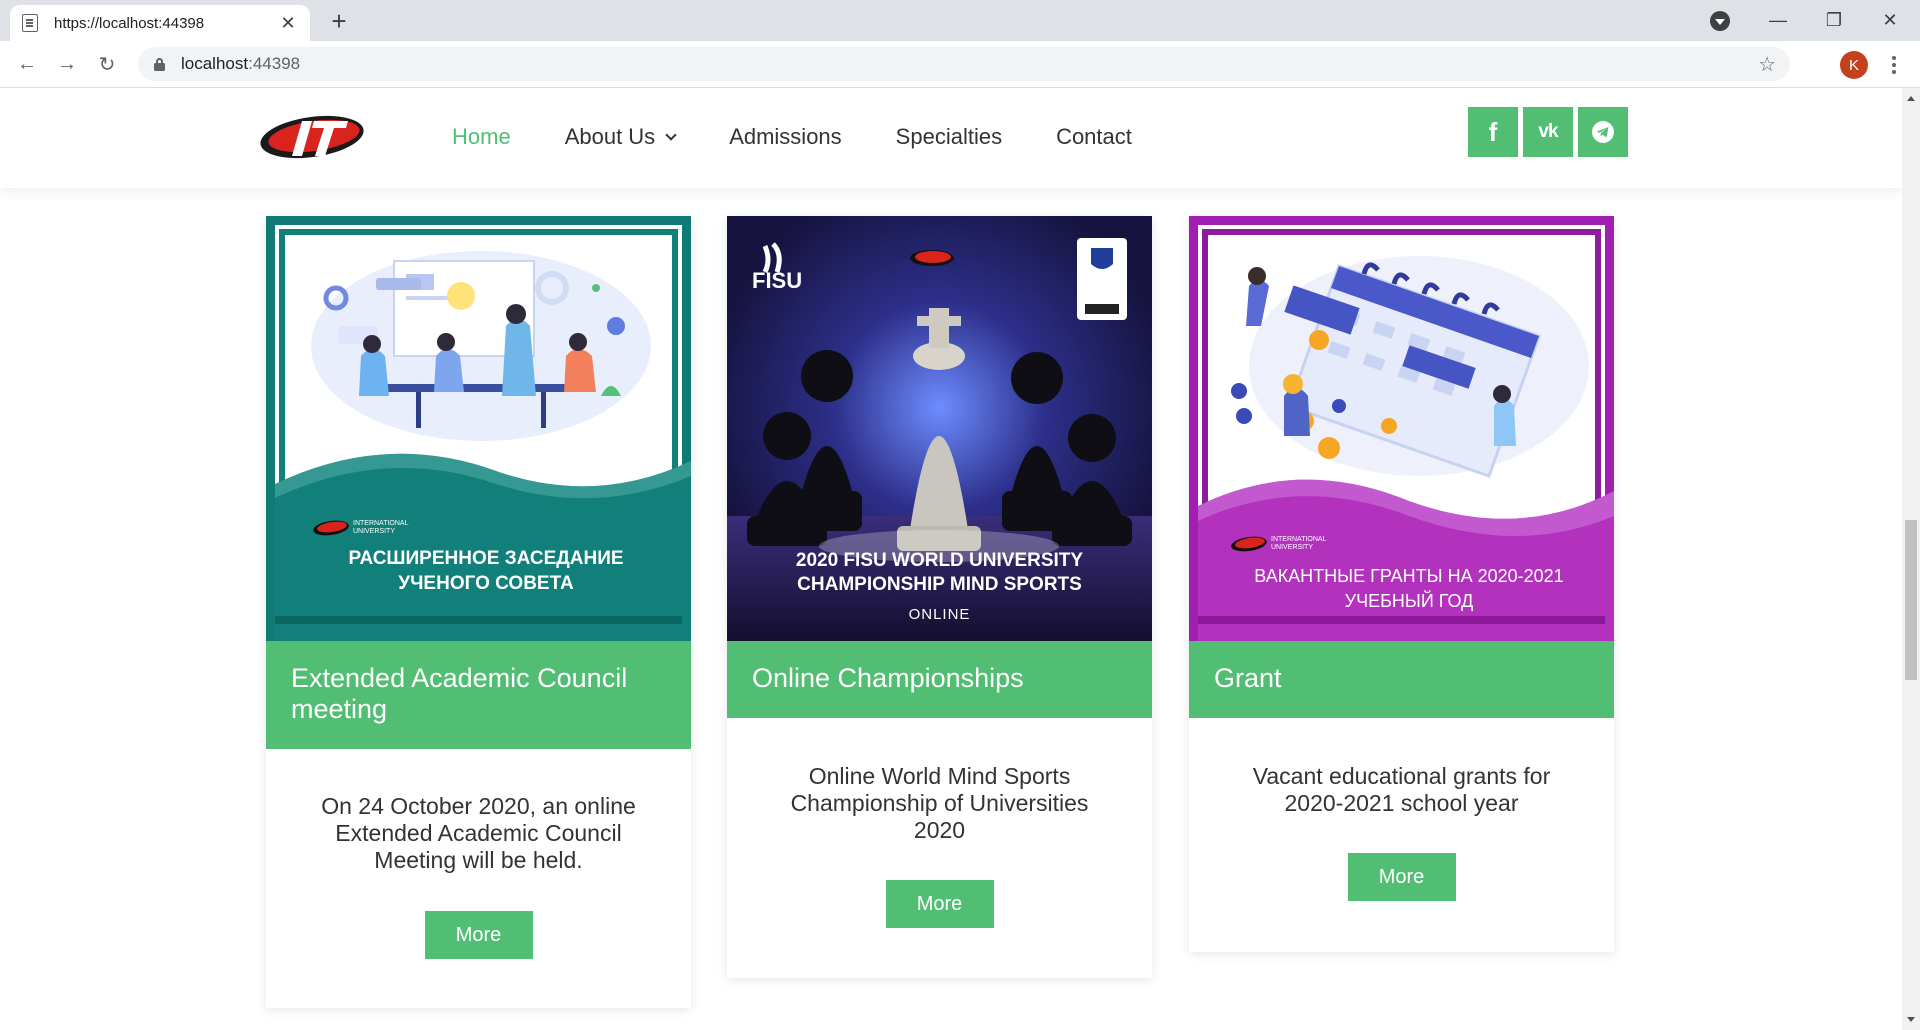 The image size is (1920, 1030). I want to click on restore-icon: ❐, so click(1834, 20).